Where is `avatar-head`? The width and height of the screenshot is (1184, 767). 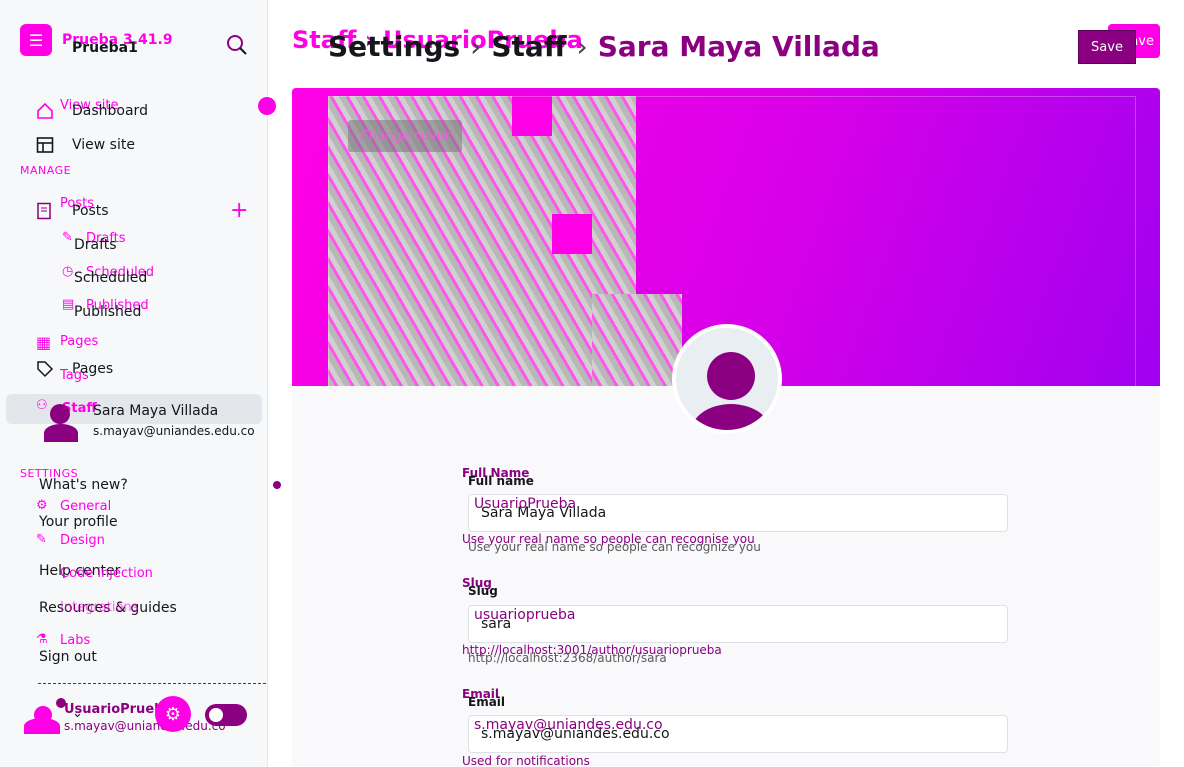 avatar-head is located at coordinates (731, 376).